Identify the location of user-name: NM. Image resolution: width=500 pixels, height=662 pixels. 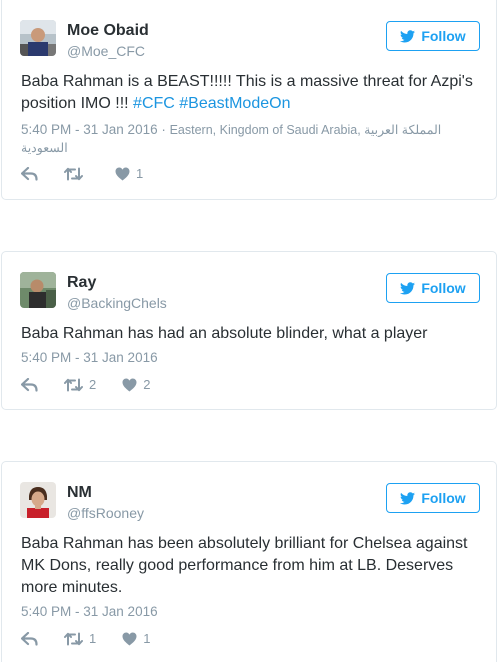
(79, 493).